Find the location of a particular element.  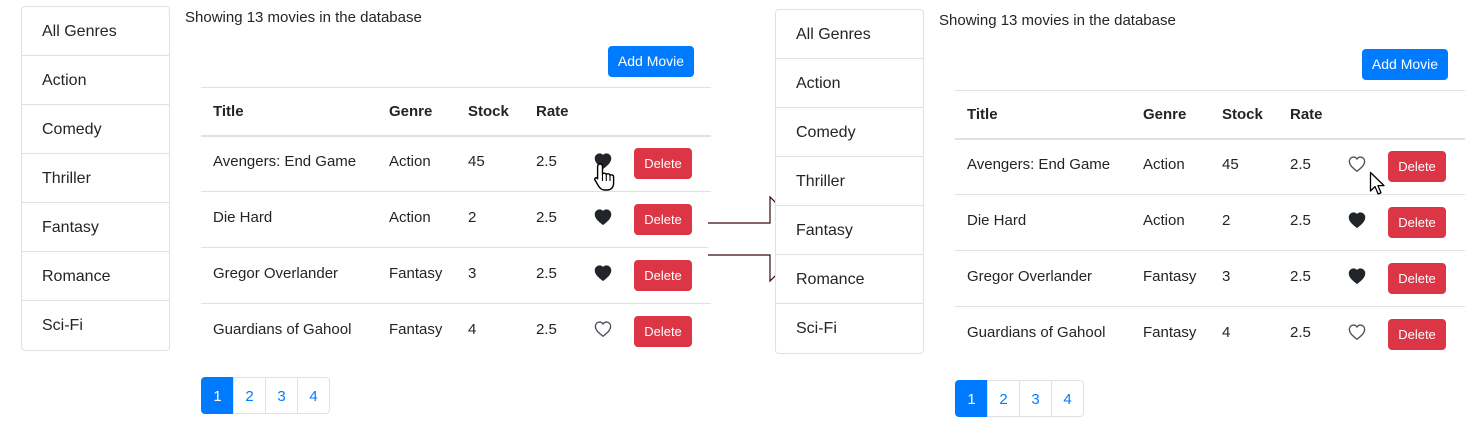

table-row: Guardians of Gahool Fantasy 4 2.5 Delete is located at coordinates (456, 331).